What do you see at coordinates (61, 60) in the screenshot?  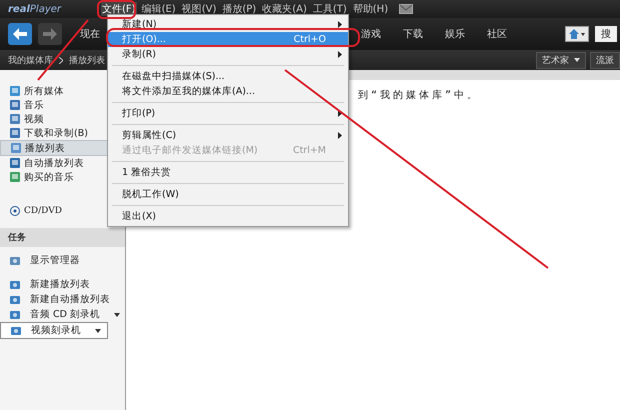 I see `chevron-icon` at bounding box center [61, 60].